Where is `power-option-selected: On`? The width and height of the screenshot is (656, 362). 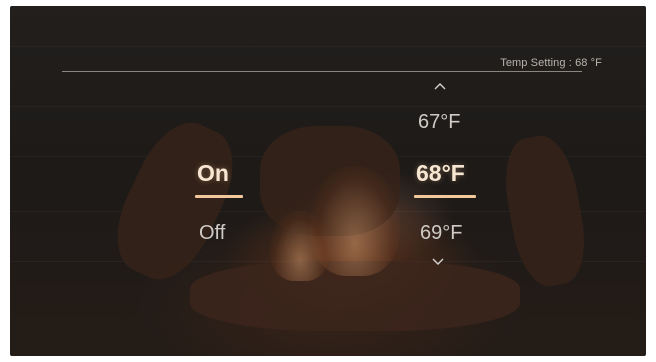
power-option-selected: On is located at coordinates (213, 173).